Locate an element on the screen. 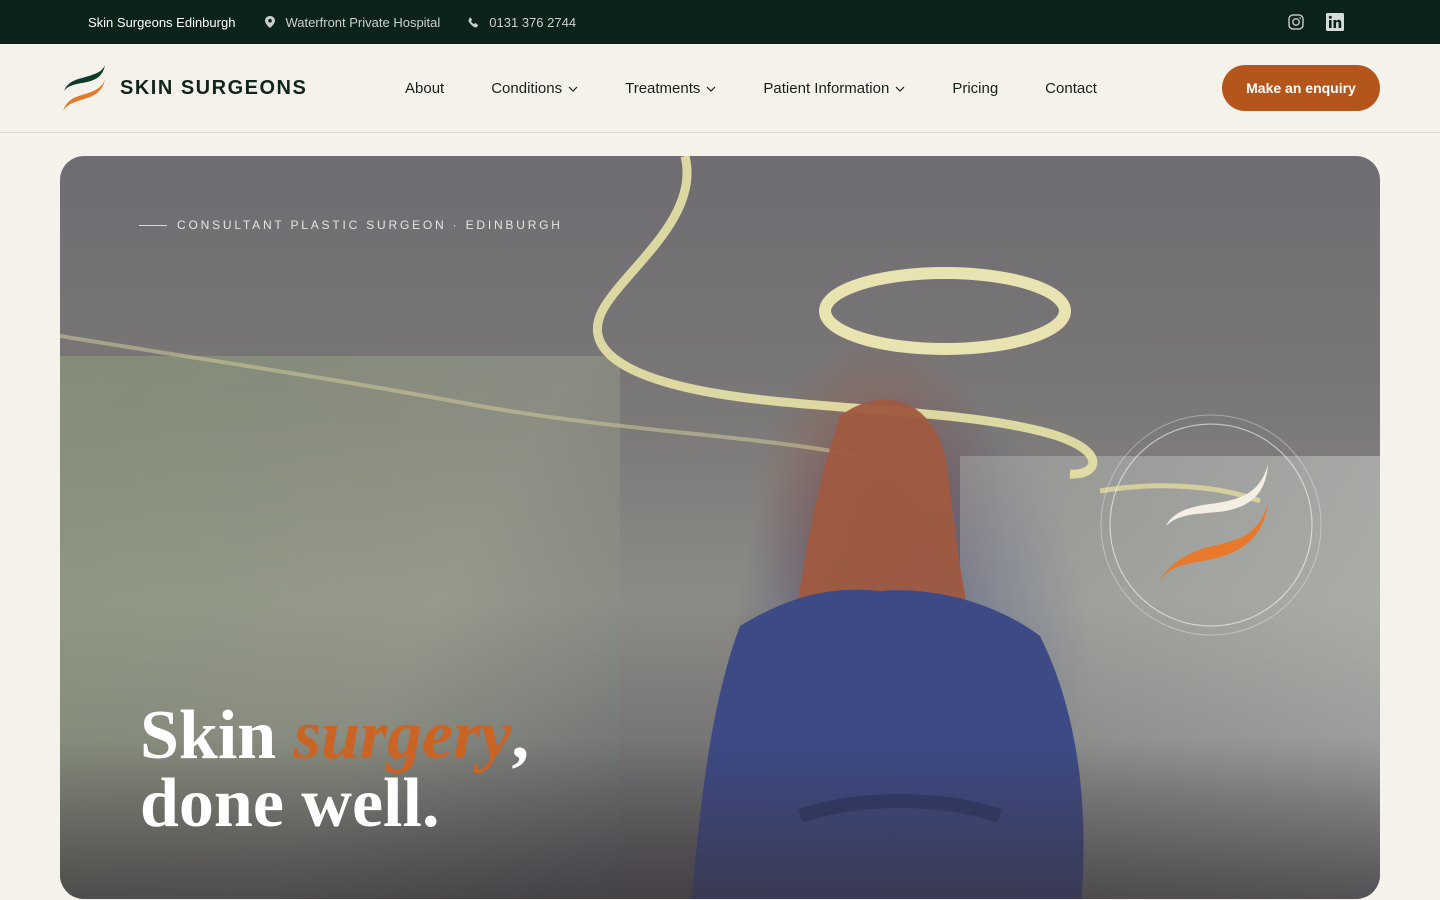 The image size is (1440, 900). hero-eyebrow: CONSULTANT PLASTIC SURGEON · EDINBURGH is located at coordinates (351, 225).